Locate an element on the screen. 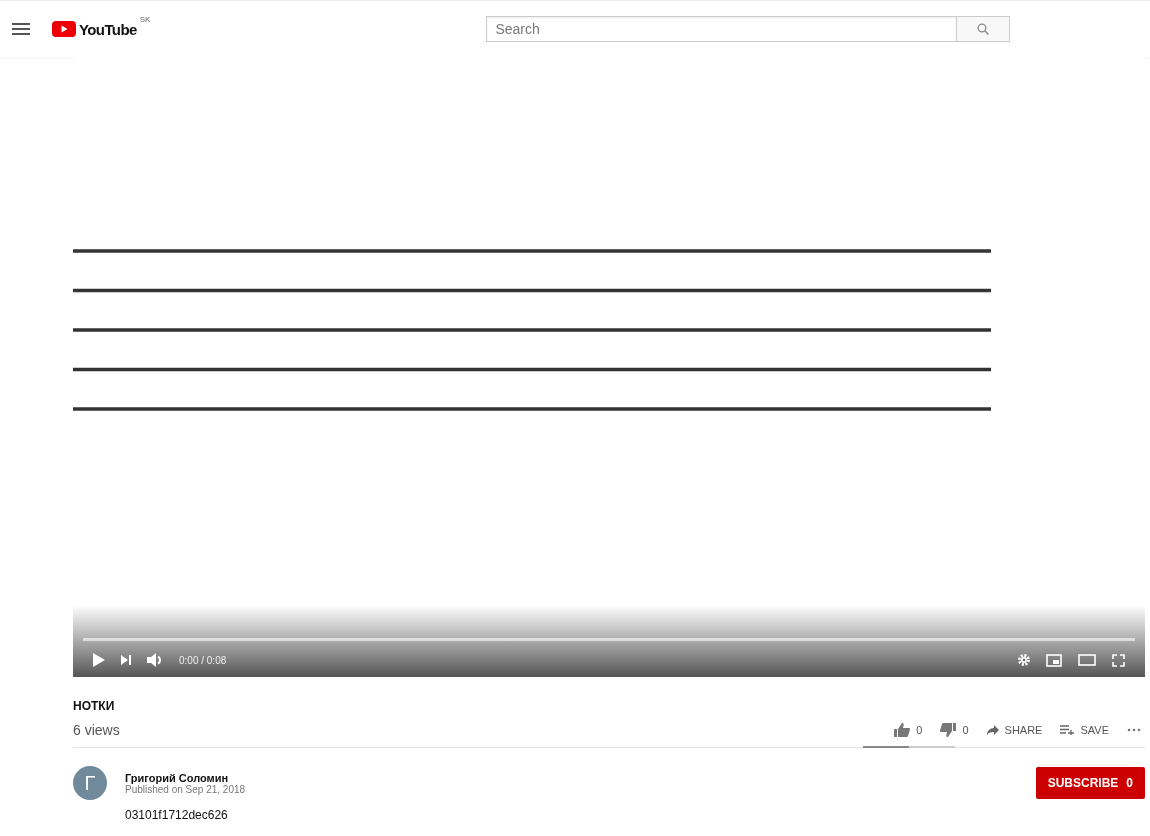 Image resolution: width=1150 pixels, height=836 pixels. share-arrow-icon is located at coordinates (992, 730).